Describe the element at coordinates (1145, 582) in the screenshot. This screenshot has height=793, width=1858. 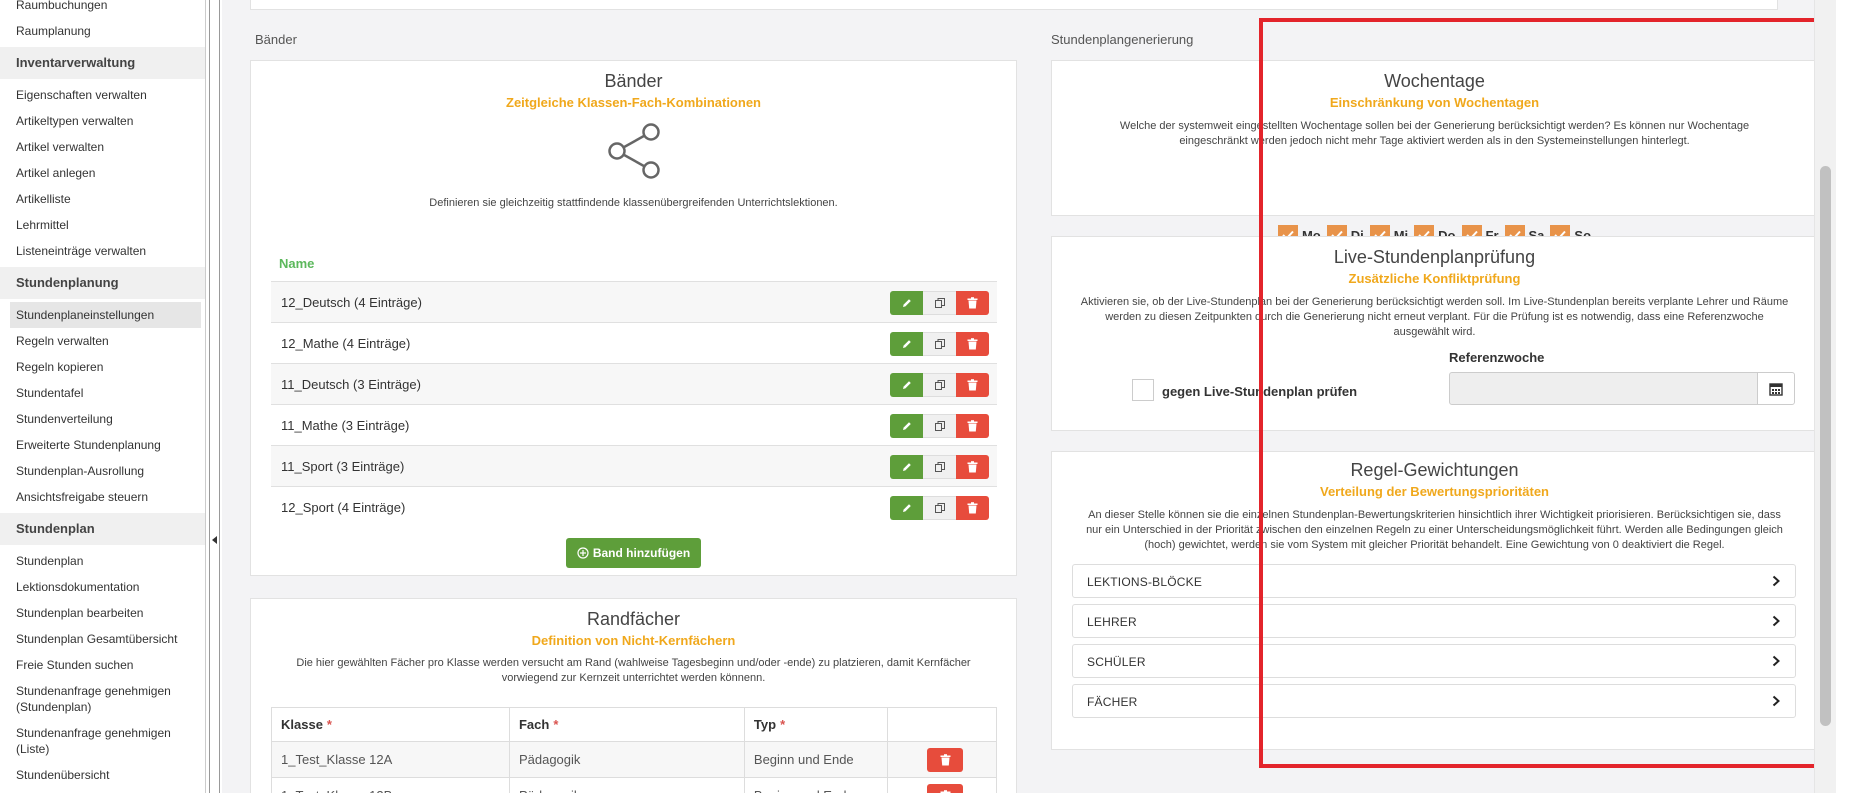
I see `accordion-title: LEKTIONS-BLÖCKE` at that location.